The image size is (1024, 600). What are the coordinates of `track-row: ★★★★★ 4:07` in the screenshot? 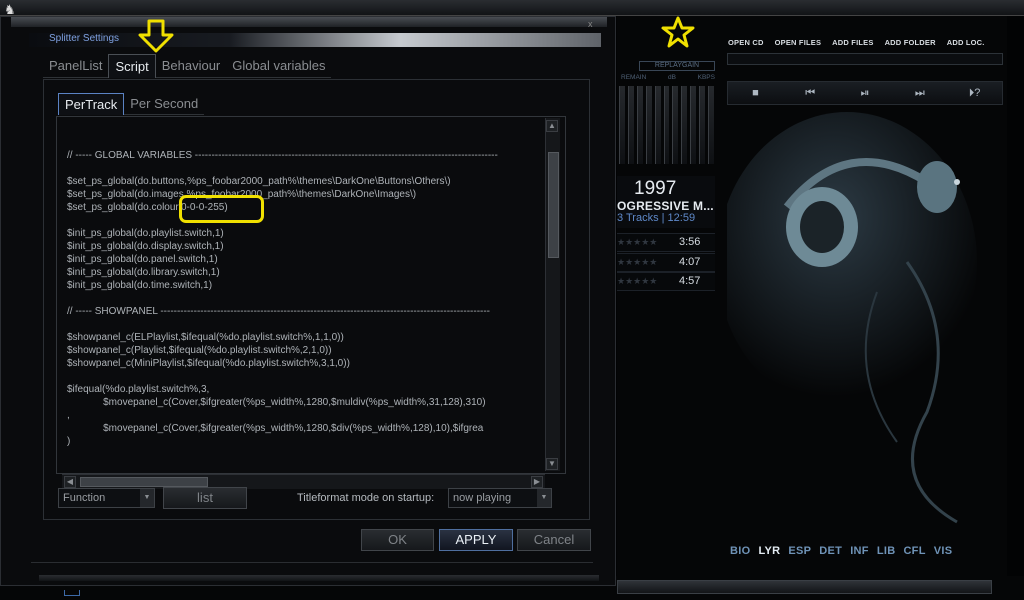 It's located at (666, 262).